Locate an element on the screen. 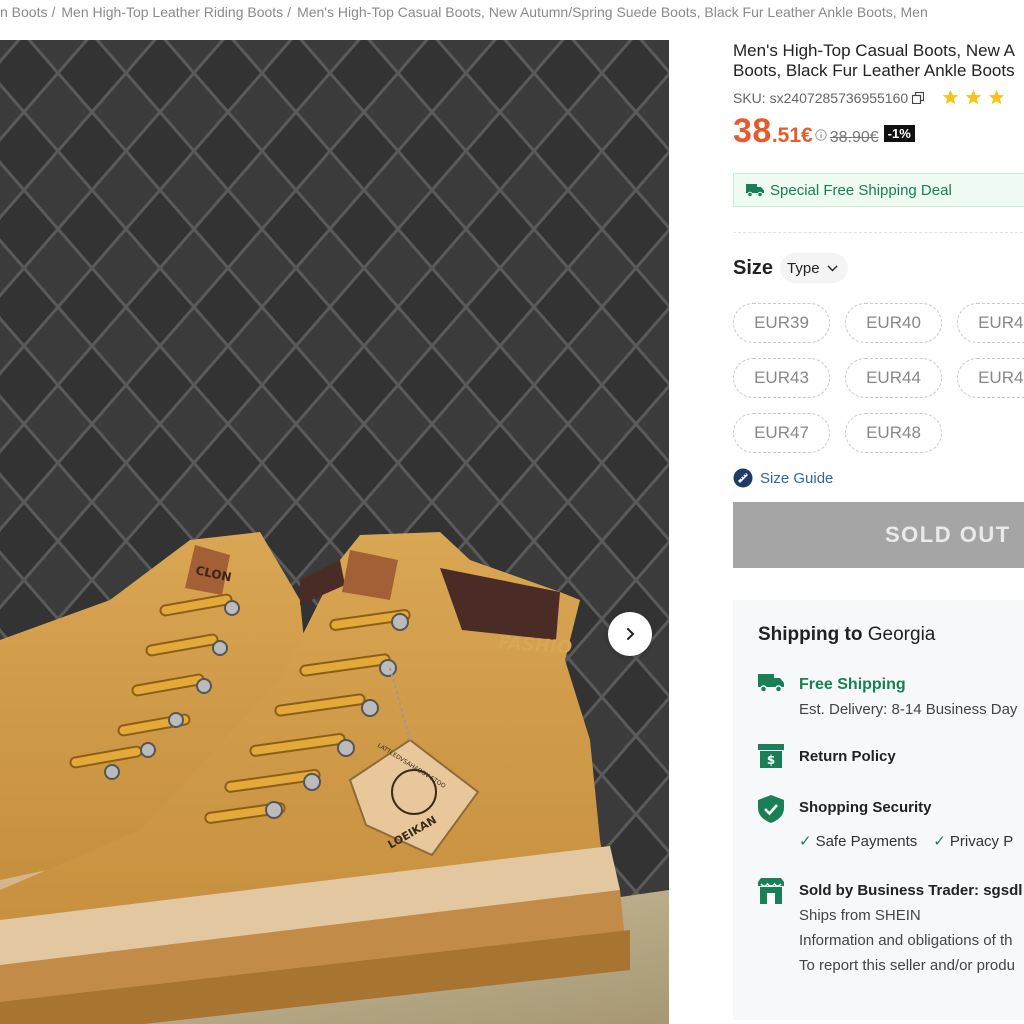 This screenshot has width=1024, height=1024. shipping-title: Shipping to Georgia is located at coordinates (891, 635).